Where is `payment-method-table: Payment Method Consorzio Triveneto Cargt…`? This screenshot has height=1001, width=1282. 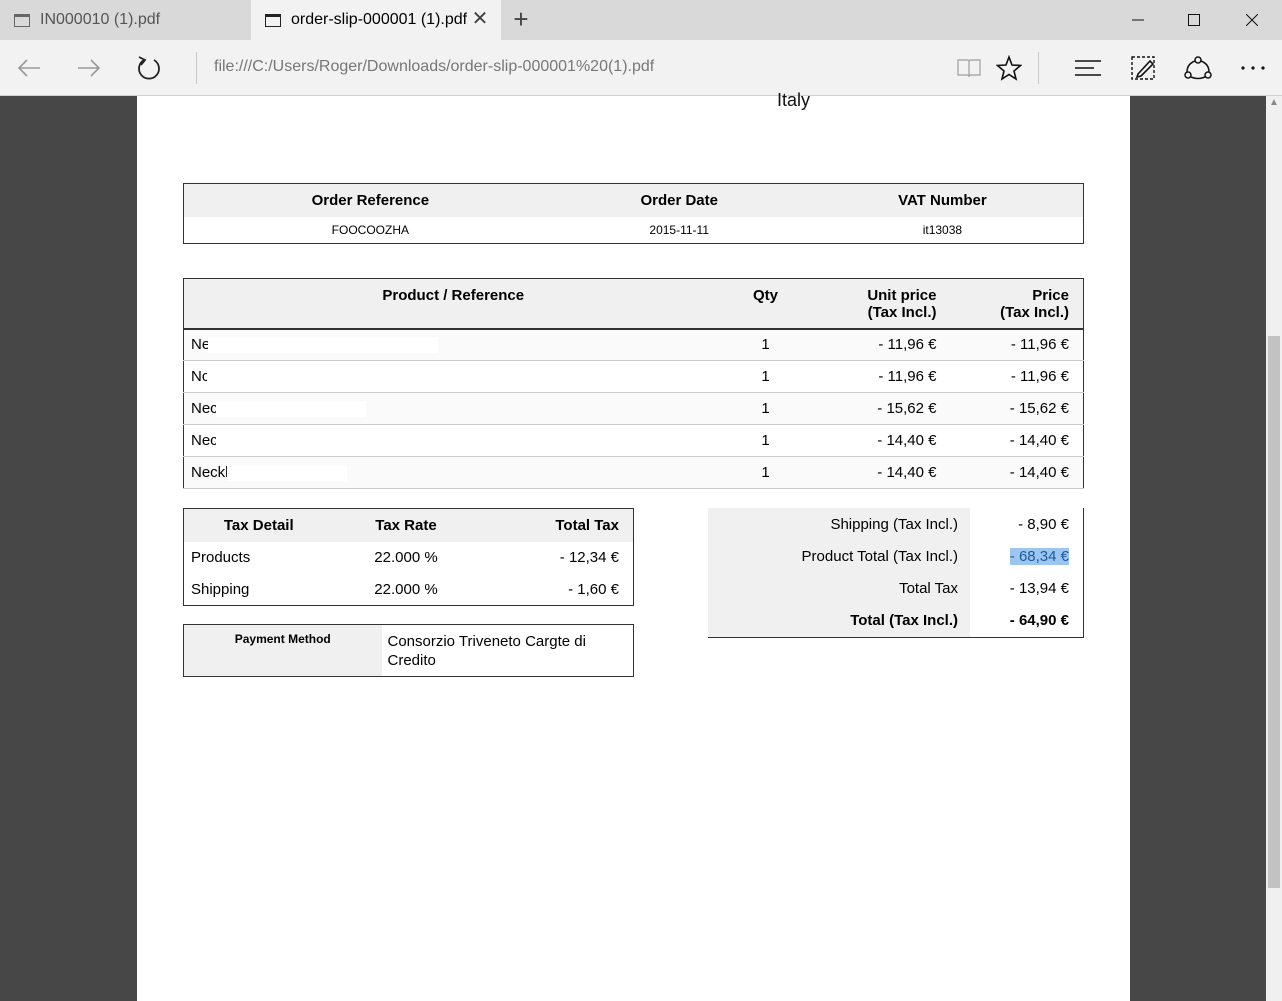 payment-method-table: Payment Method Consorzio Triveneto Cargt… is located at coordinates (408, 650).